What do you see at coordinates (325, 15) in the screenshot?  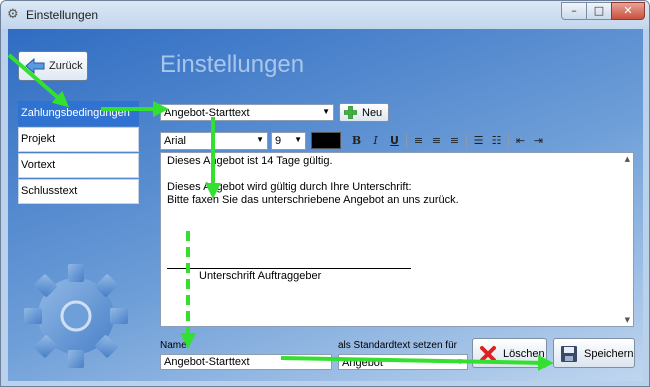 I see `title-bar: ⚙ Einstellungen – □ ✕` at bounding box center [325, 15].